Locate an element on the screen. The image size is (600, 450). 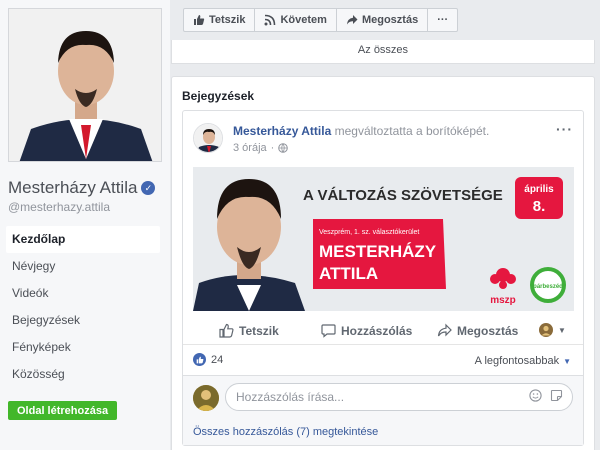
post-like-button: Tetszik is located at coordinates (249, 330).